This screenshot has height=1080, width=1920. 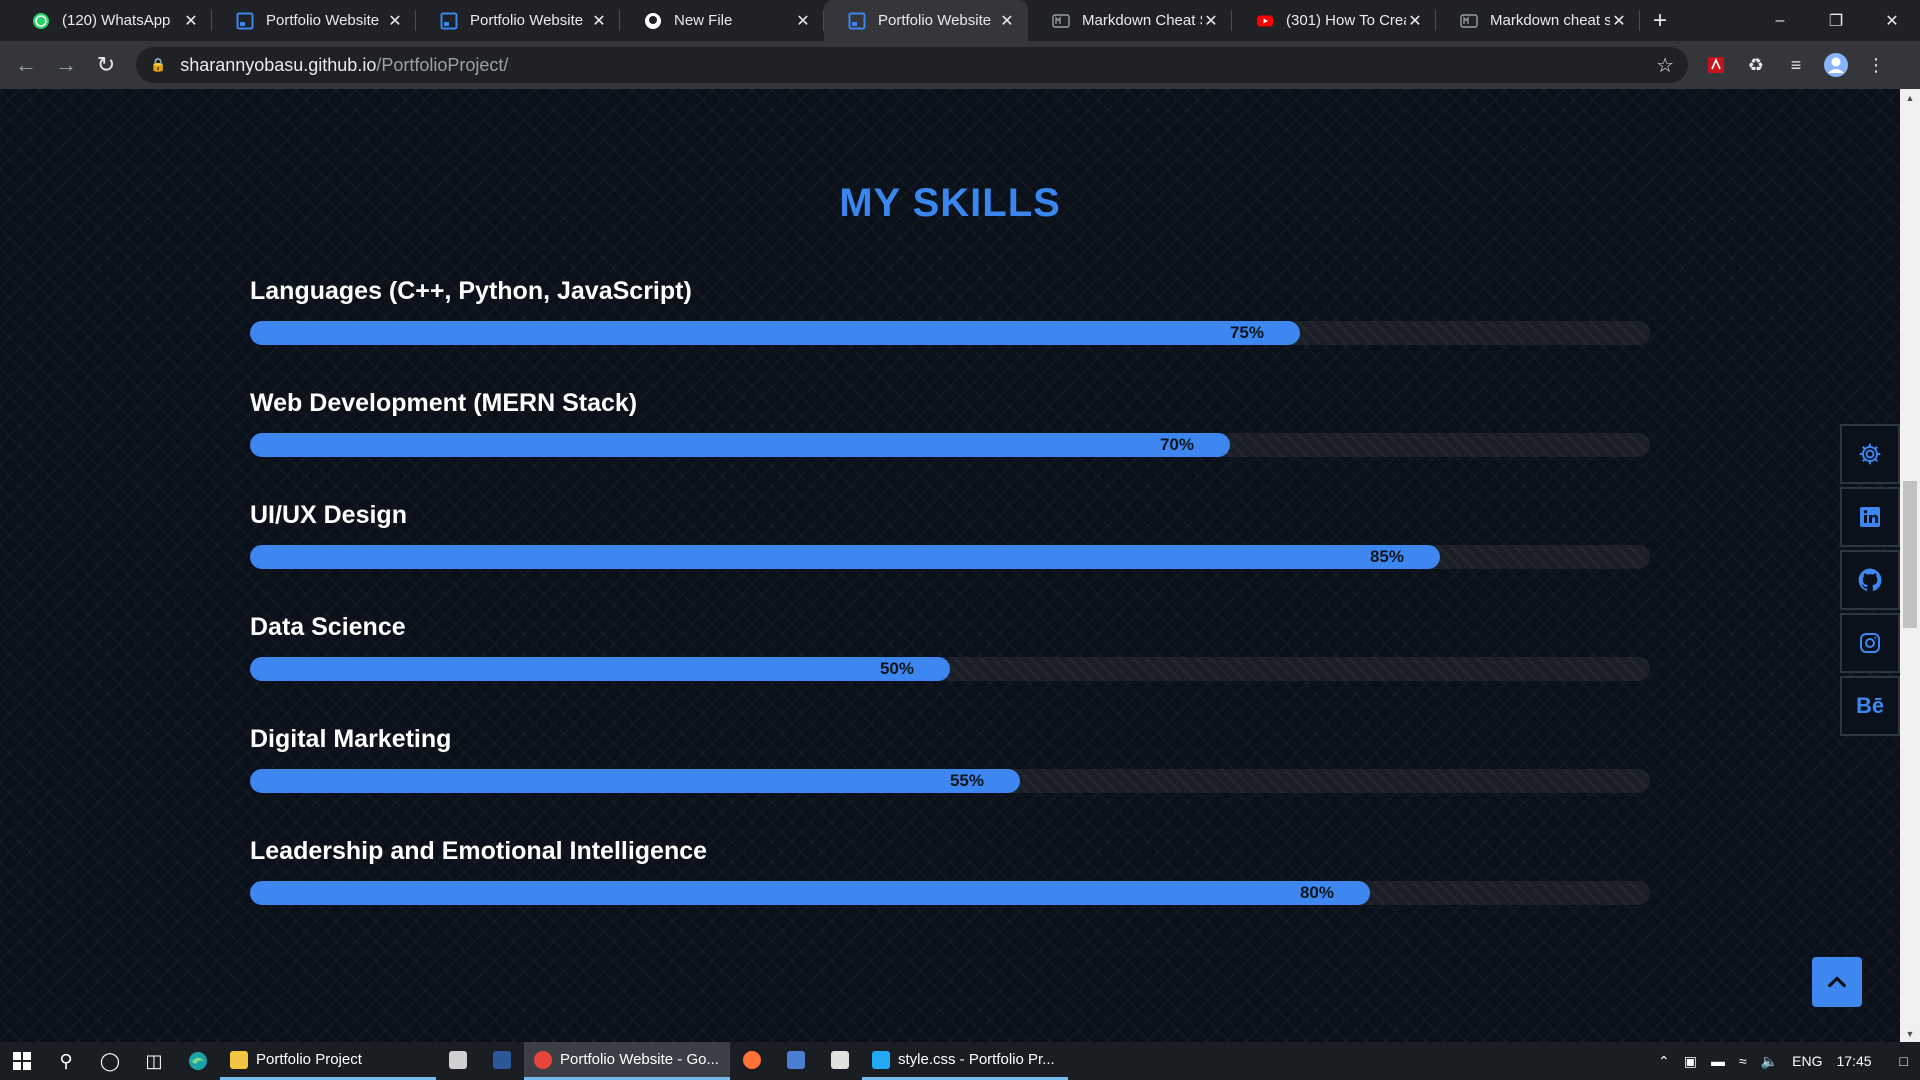 I want to click on behance-icon: Bē, so click(x=1870, y=705).